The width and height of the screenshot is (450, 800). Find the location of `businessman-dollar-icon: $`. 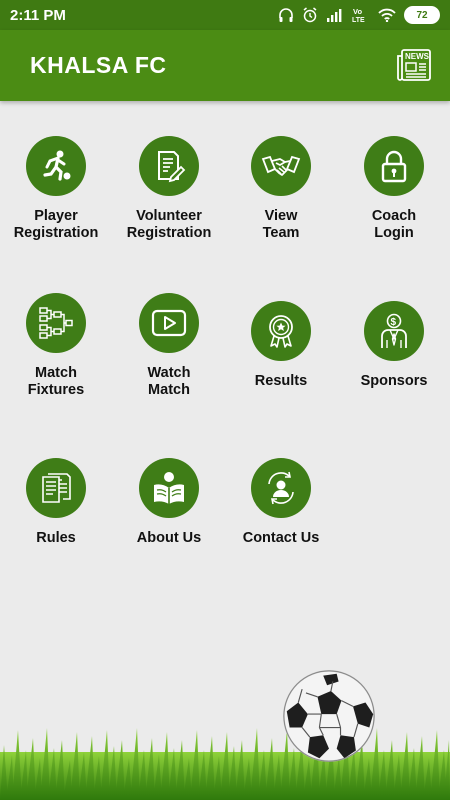

businessman-dollar-icon: $ is located at coordinates (394, 330).